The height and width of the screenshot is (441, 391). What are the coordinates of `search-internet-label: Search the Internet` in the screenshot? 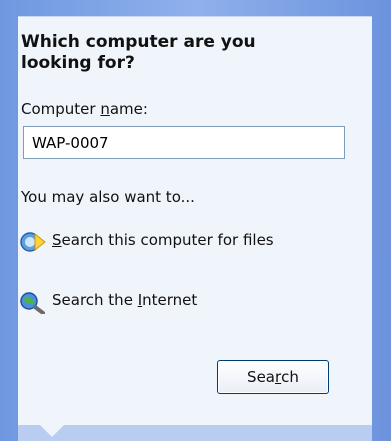 It's located at (182, 300).